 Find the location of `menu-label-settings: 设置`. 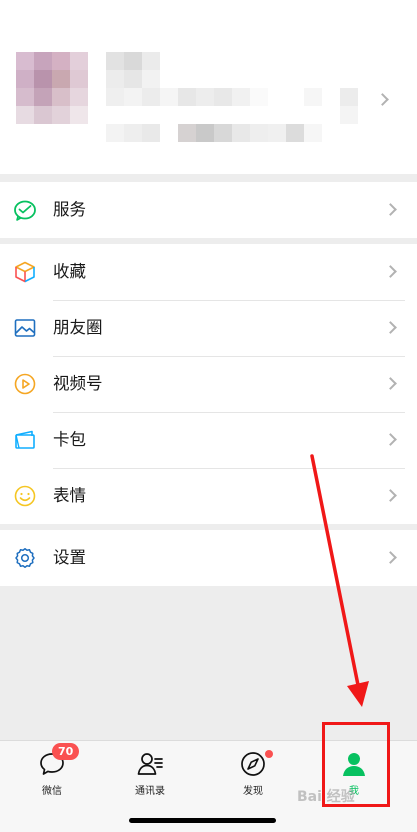

menu-label-settings: 设置 is located at coordinates (69, 557).